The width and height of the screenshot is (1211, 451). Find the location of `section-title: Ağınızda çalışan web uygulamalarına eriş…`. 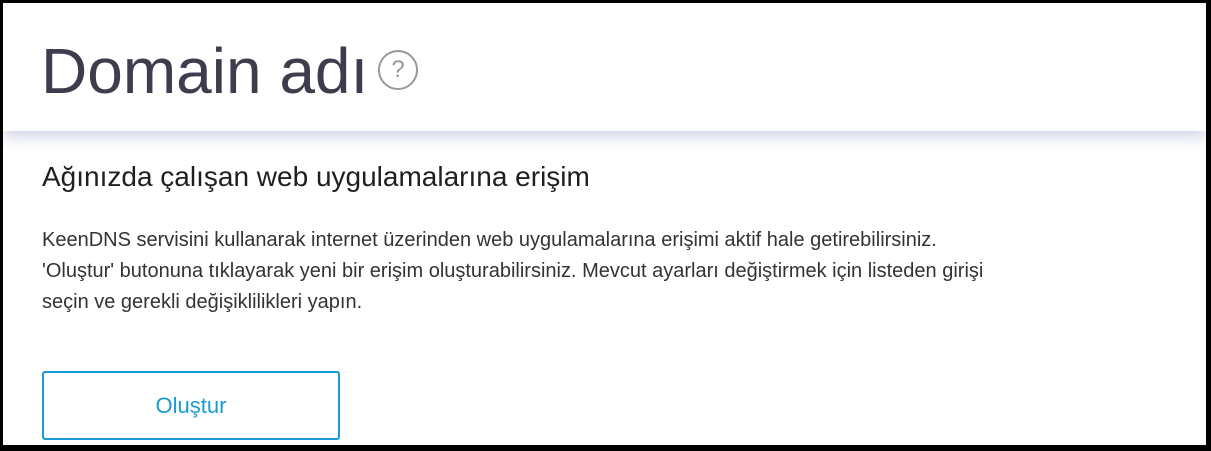

section-title: Ağınızda çalışan web uygulamalarına eriş… is located at coordinates (316, 176).